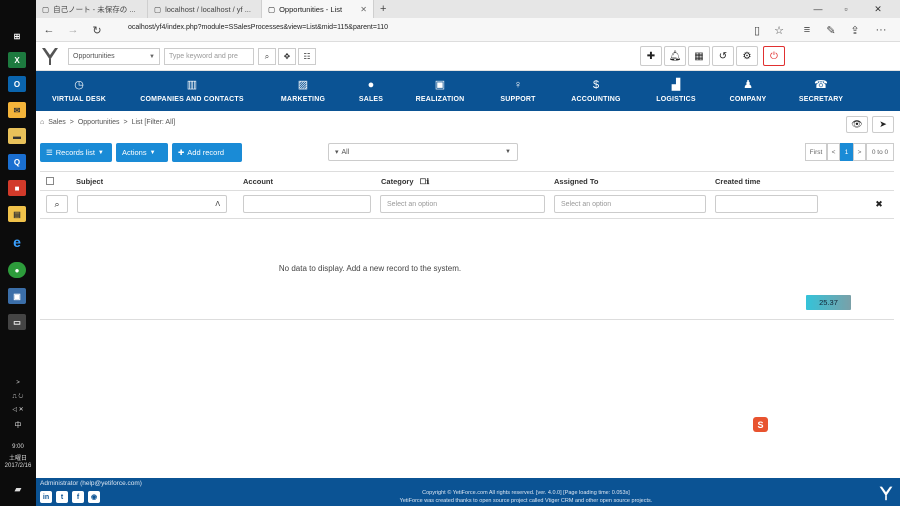 The width and height of the screenshot is (900, 506). What do you see at coordinates (766, 204) in the screenshot?
I see `created-time-filter-input` at bounding box center [766, 204].